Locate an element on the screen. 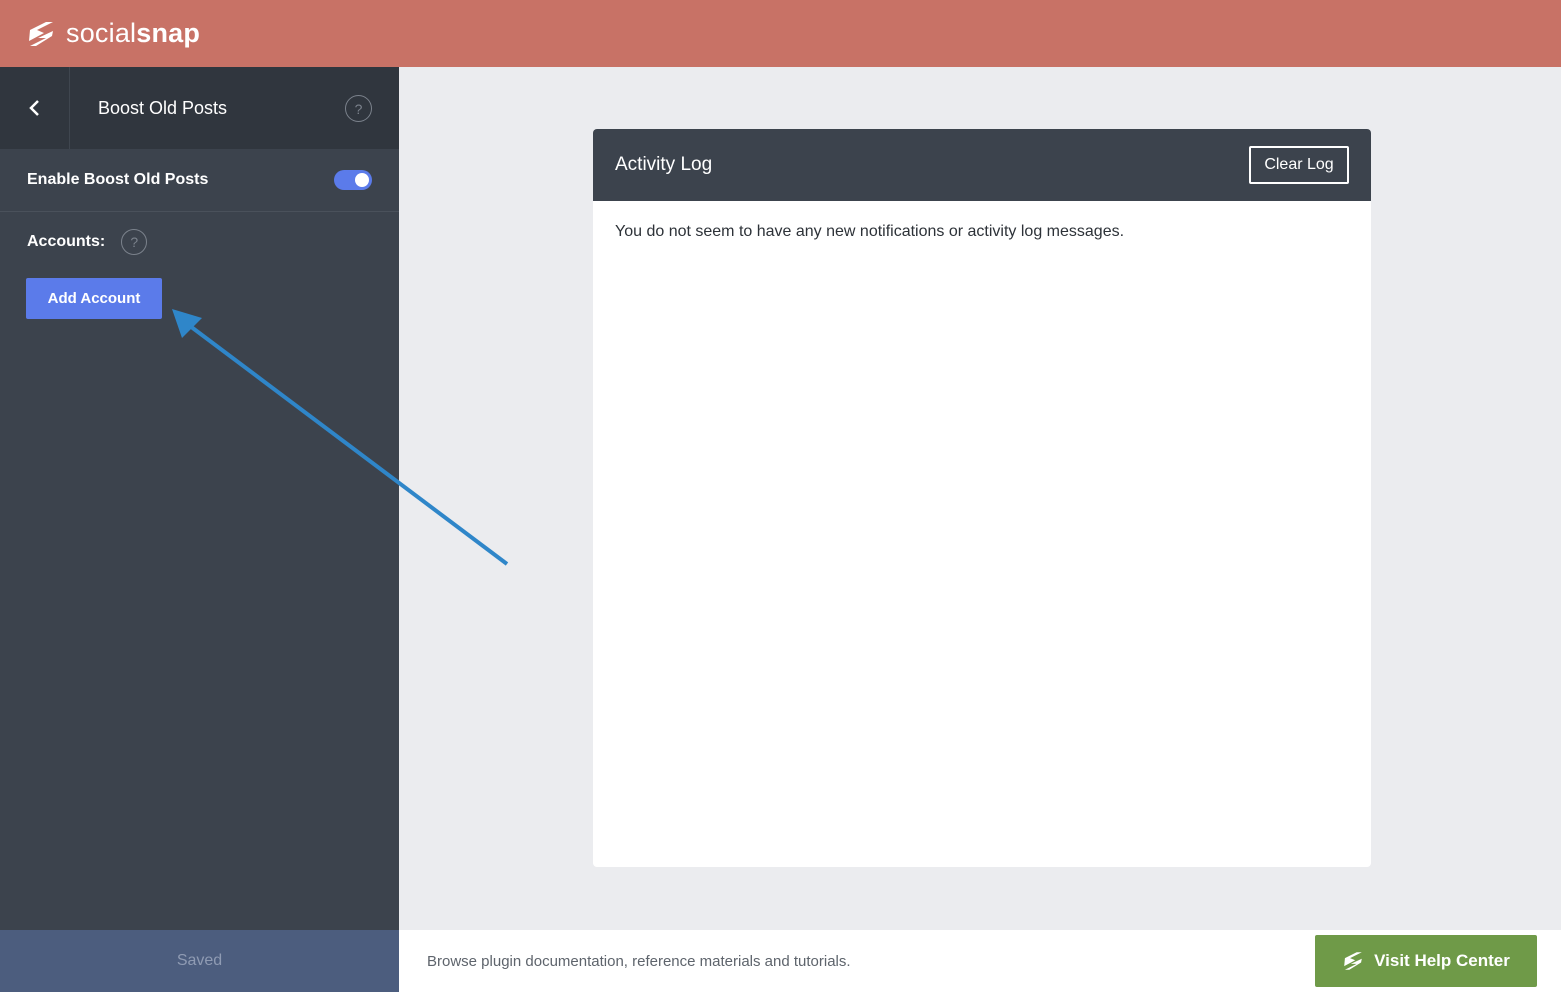 This screenshot has width=1561, height=992. enable-boost-toggle is located at coordinates (353, 180).